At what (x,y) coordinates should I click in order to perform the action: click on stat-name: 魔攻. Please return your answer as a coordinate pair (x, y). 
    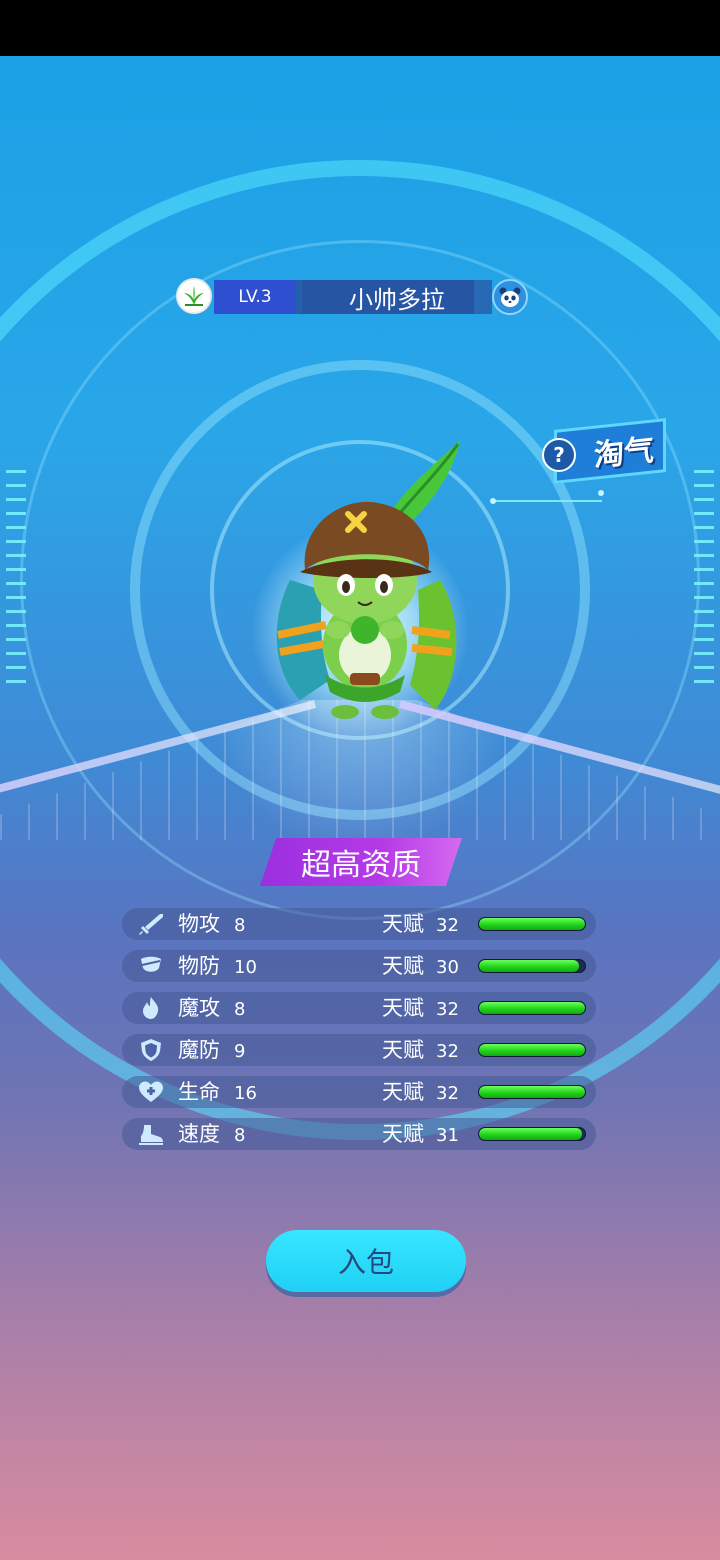
    Looking at the image, I should click on (199, 1008).